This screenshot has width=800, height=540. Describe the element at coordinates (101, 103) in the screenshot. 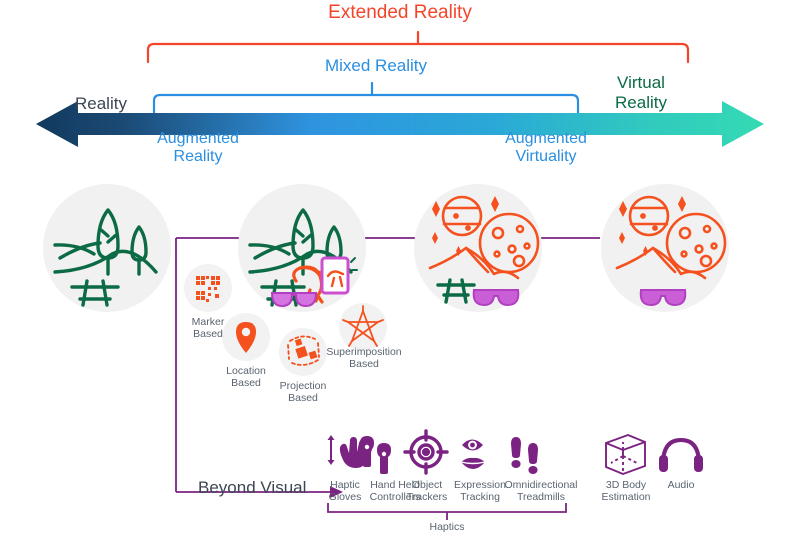

I see `reality-end-label: Reality` at that location.